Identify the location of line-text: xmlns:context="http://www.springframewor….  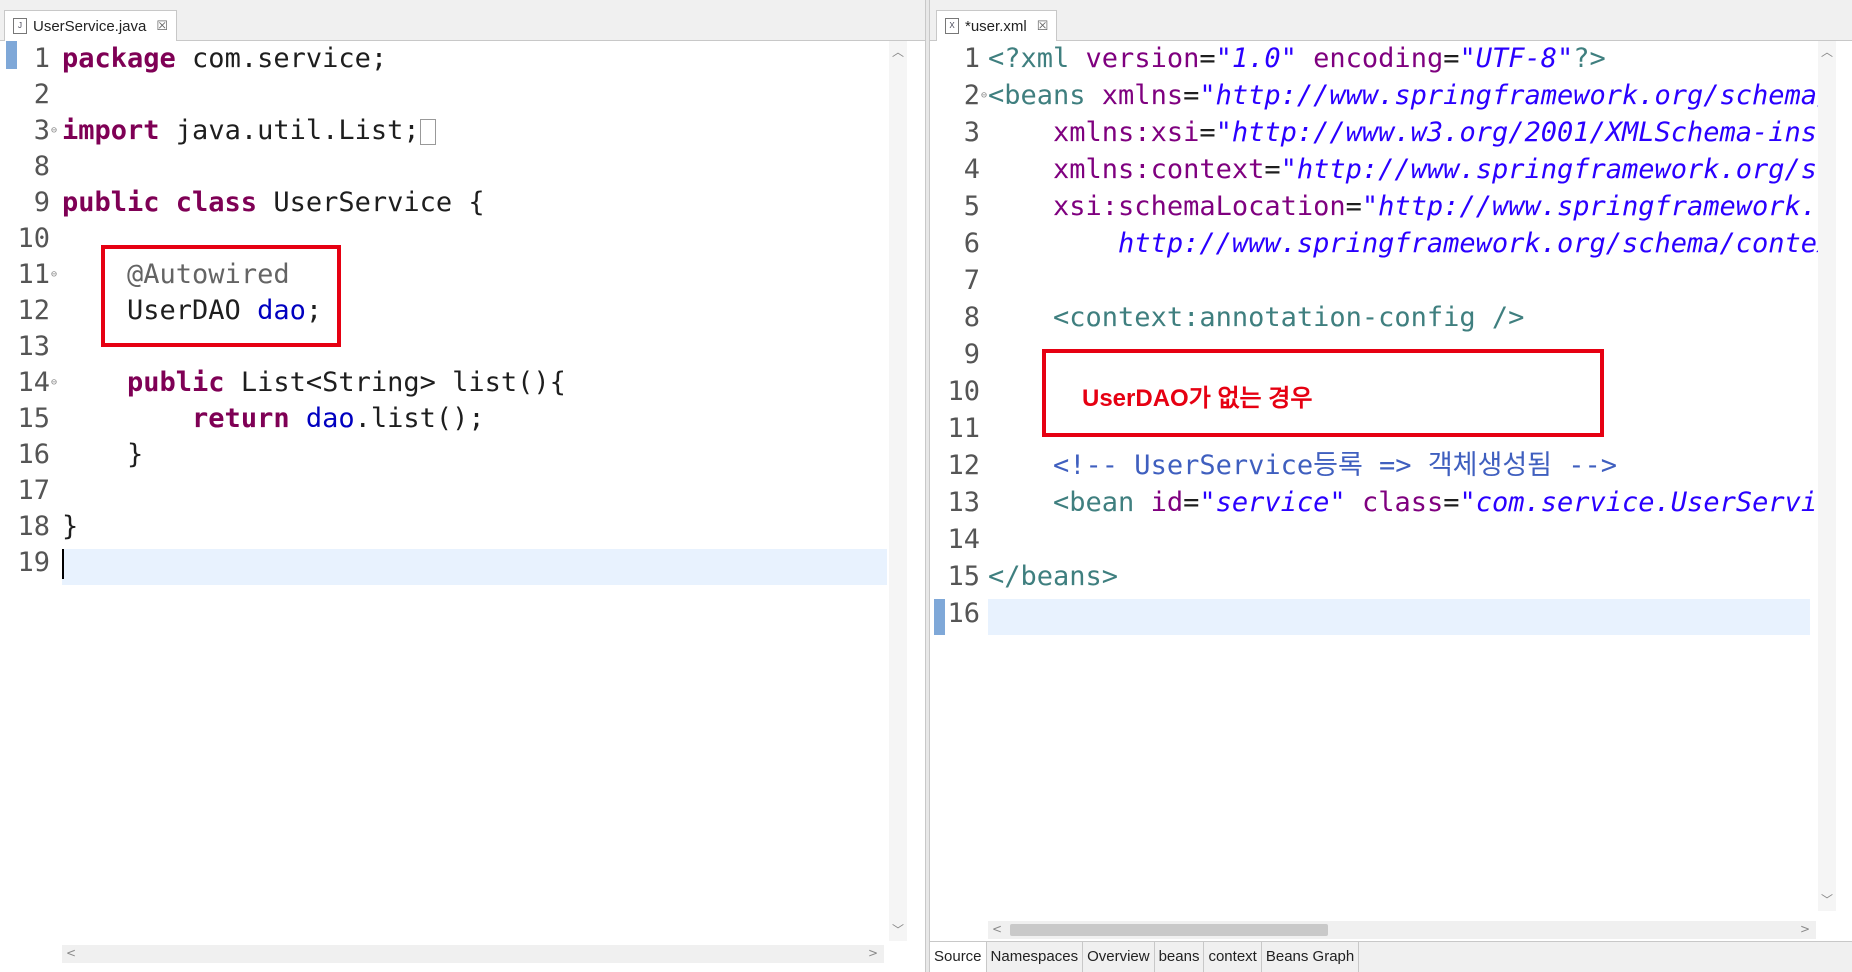
(1410, 170).